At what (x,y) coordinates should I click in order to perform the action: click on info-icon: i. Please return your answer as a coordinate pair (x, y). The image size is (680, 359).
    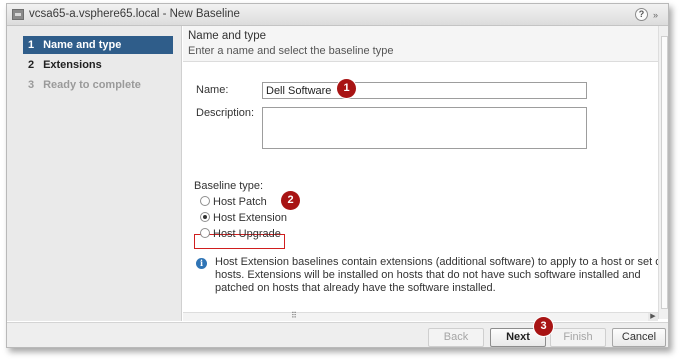
    Looking at the image, I should click on (201, 263).